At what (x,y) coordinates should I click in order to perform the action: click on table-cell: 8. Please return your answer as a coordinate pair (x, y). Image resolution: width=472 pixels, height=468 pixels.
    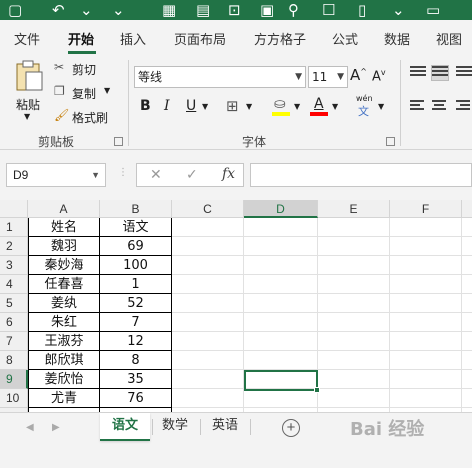
    Looking at the image, I should click on (136, 360).